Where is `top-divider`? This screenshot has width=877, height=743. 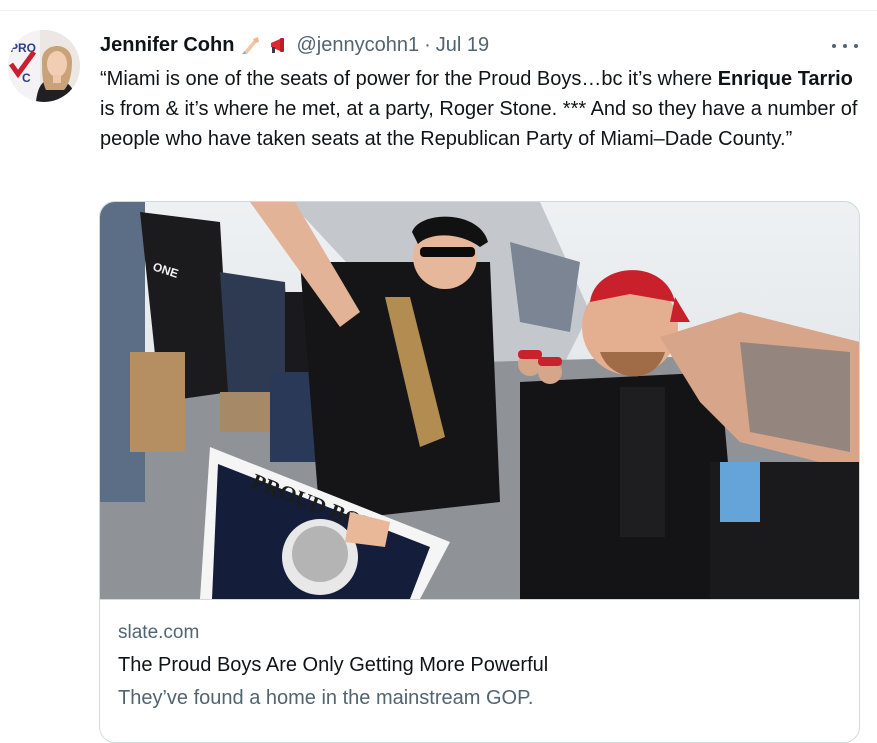
top-divider is located at coordinates (438, 10).